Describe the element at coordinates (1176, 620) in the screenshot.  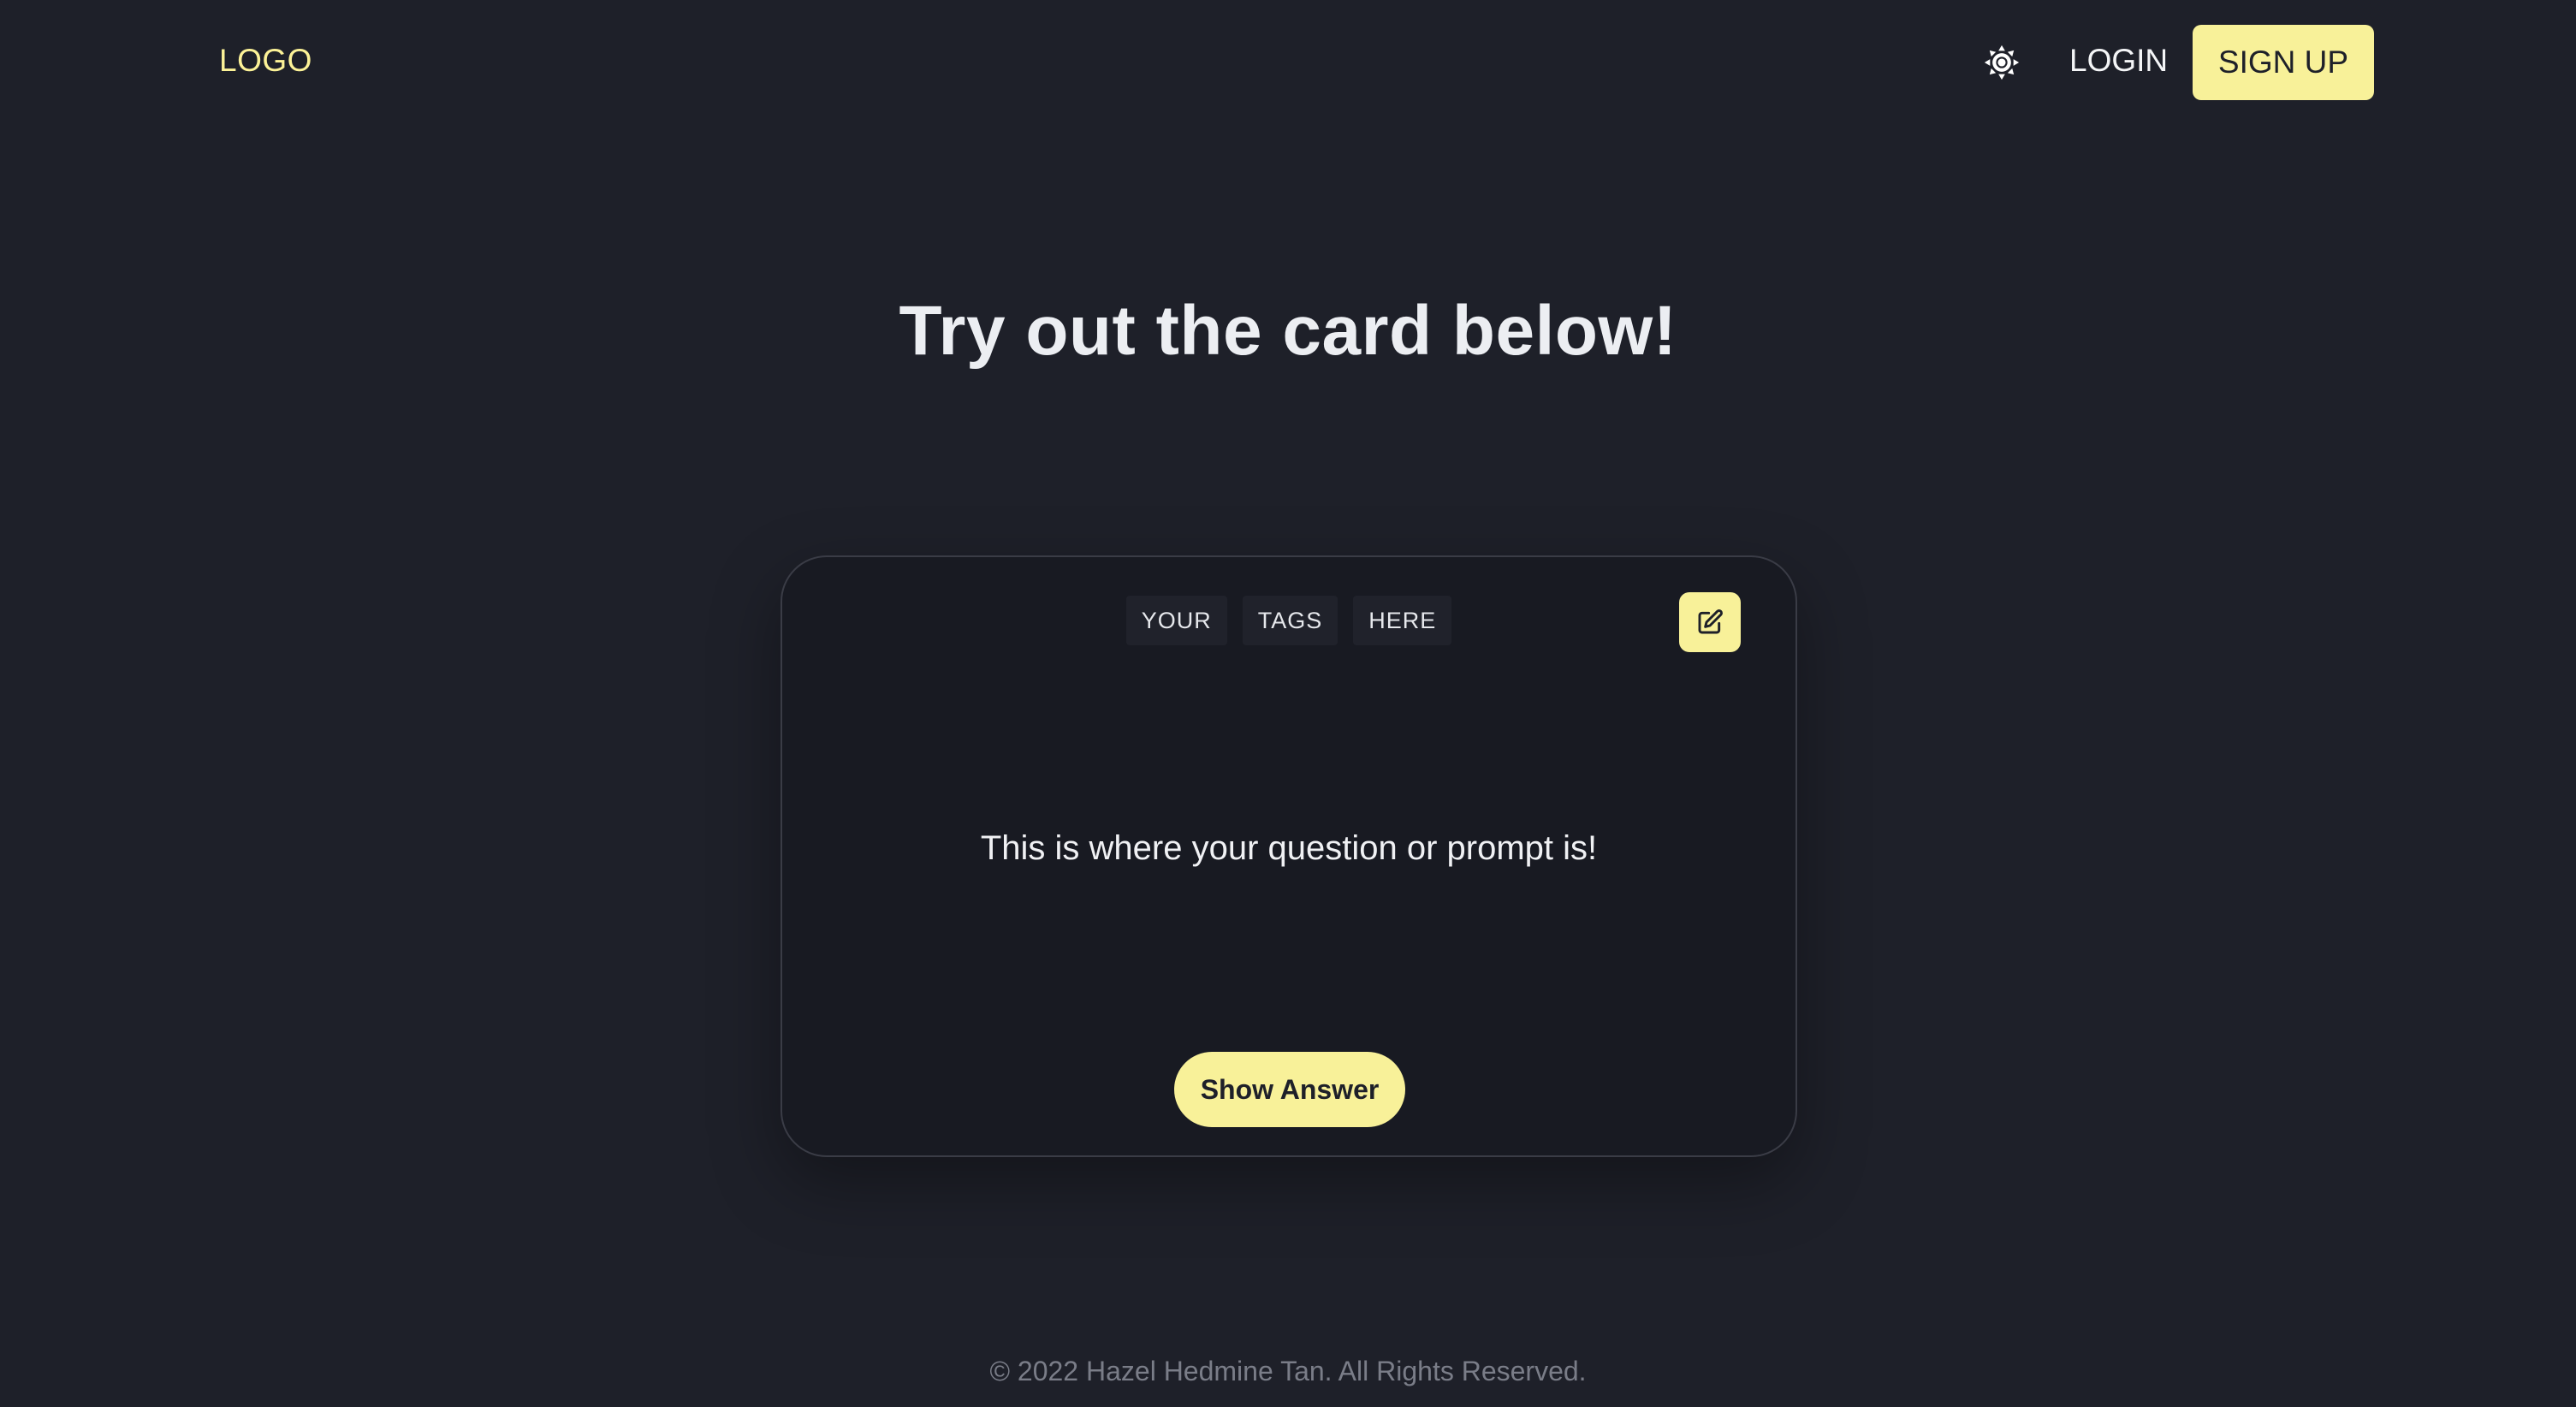
I see `tag-item: YOUR` at that location.